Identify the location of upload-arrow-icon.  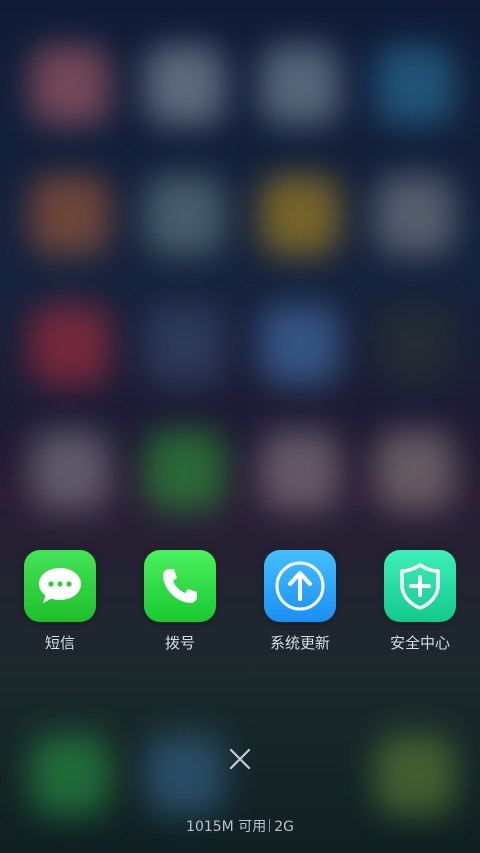
(300, 586).